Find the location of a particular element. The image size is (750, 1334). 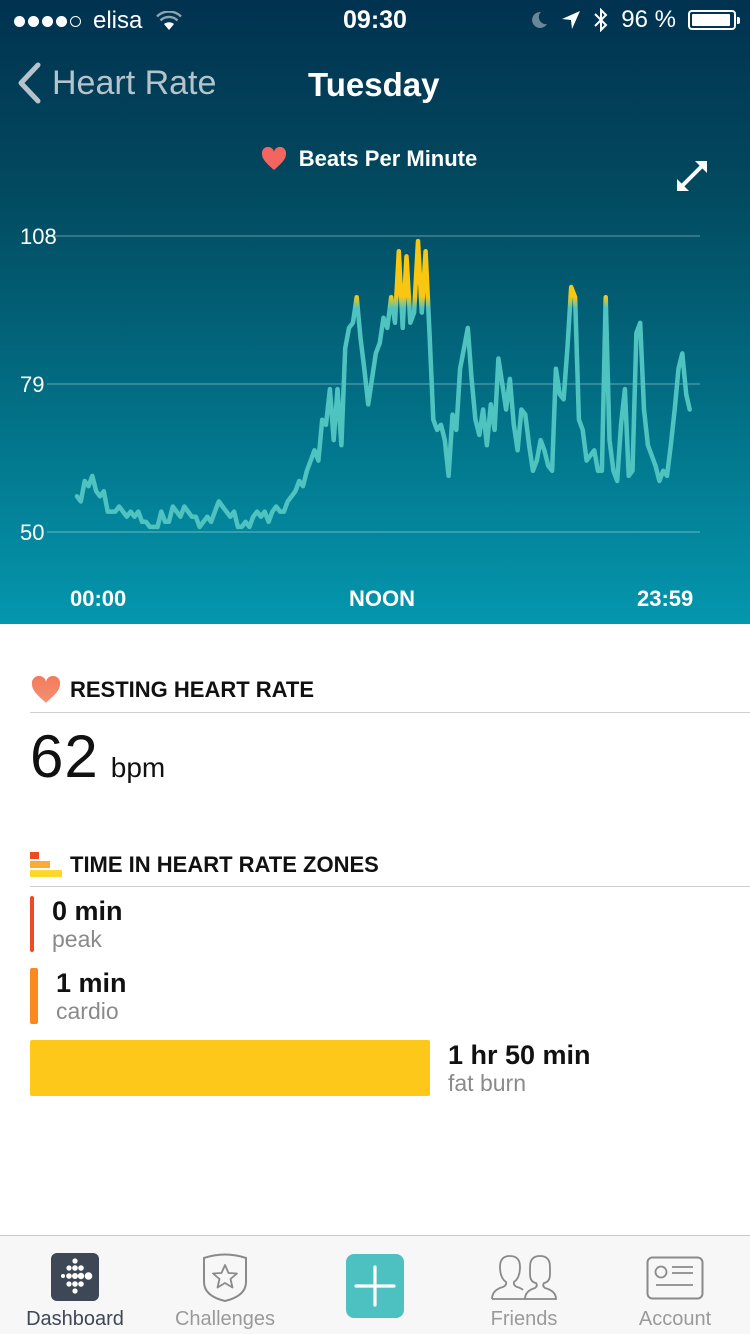

plus-icon is located at coordinates (375, 1286).